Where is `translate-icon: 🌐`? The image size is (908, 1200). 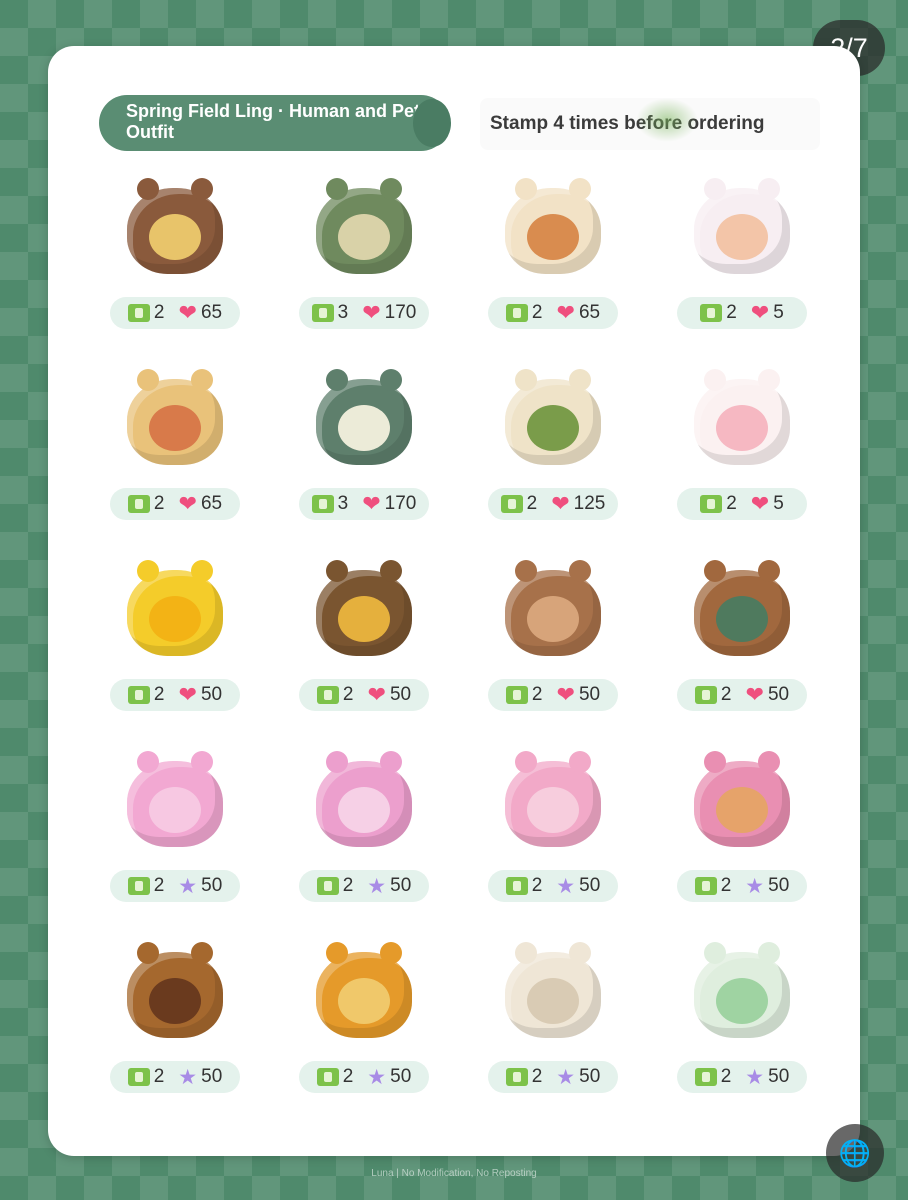
translate-icon: 🌐 is located at coordinates (855, 1152).